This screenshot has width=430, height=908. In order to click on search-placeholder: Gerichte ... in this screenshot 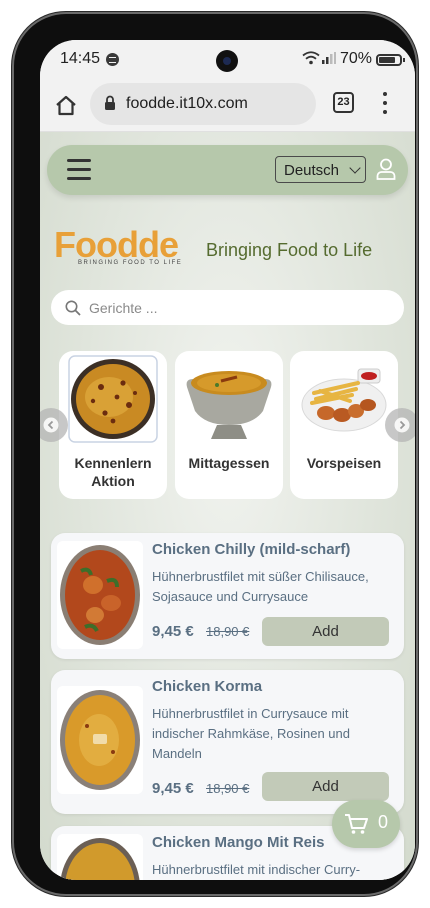, I will do `click(123, 308)`.